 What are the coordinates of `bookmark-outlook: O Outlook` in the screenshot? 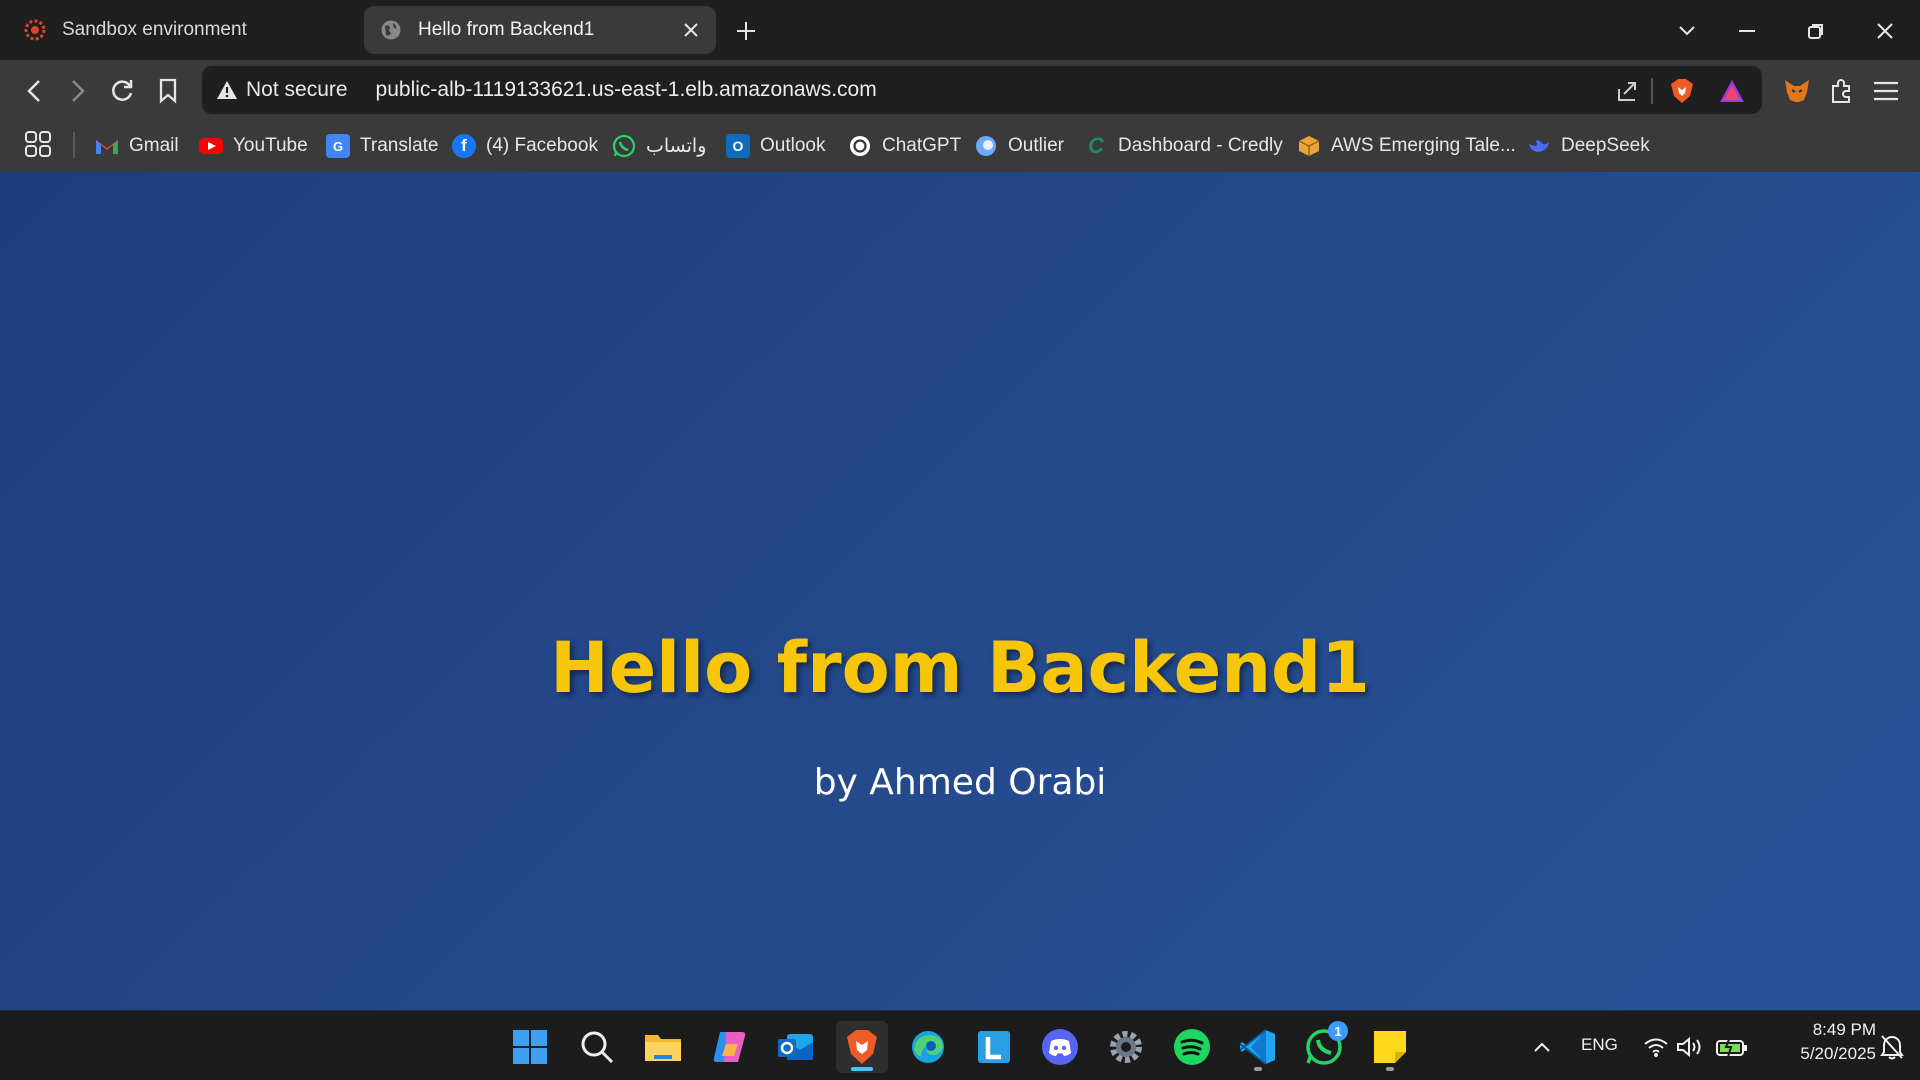 It's located at (775, 146).